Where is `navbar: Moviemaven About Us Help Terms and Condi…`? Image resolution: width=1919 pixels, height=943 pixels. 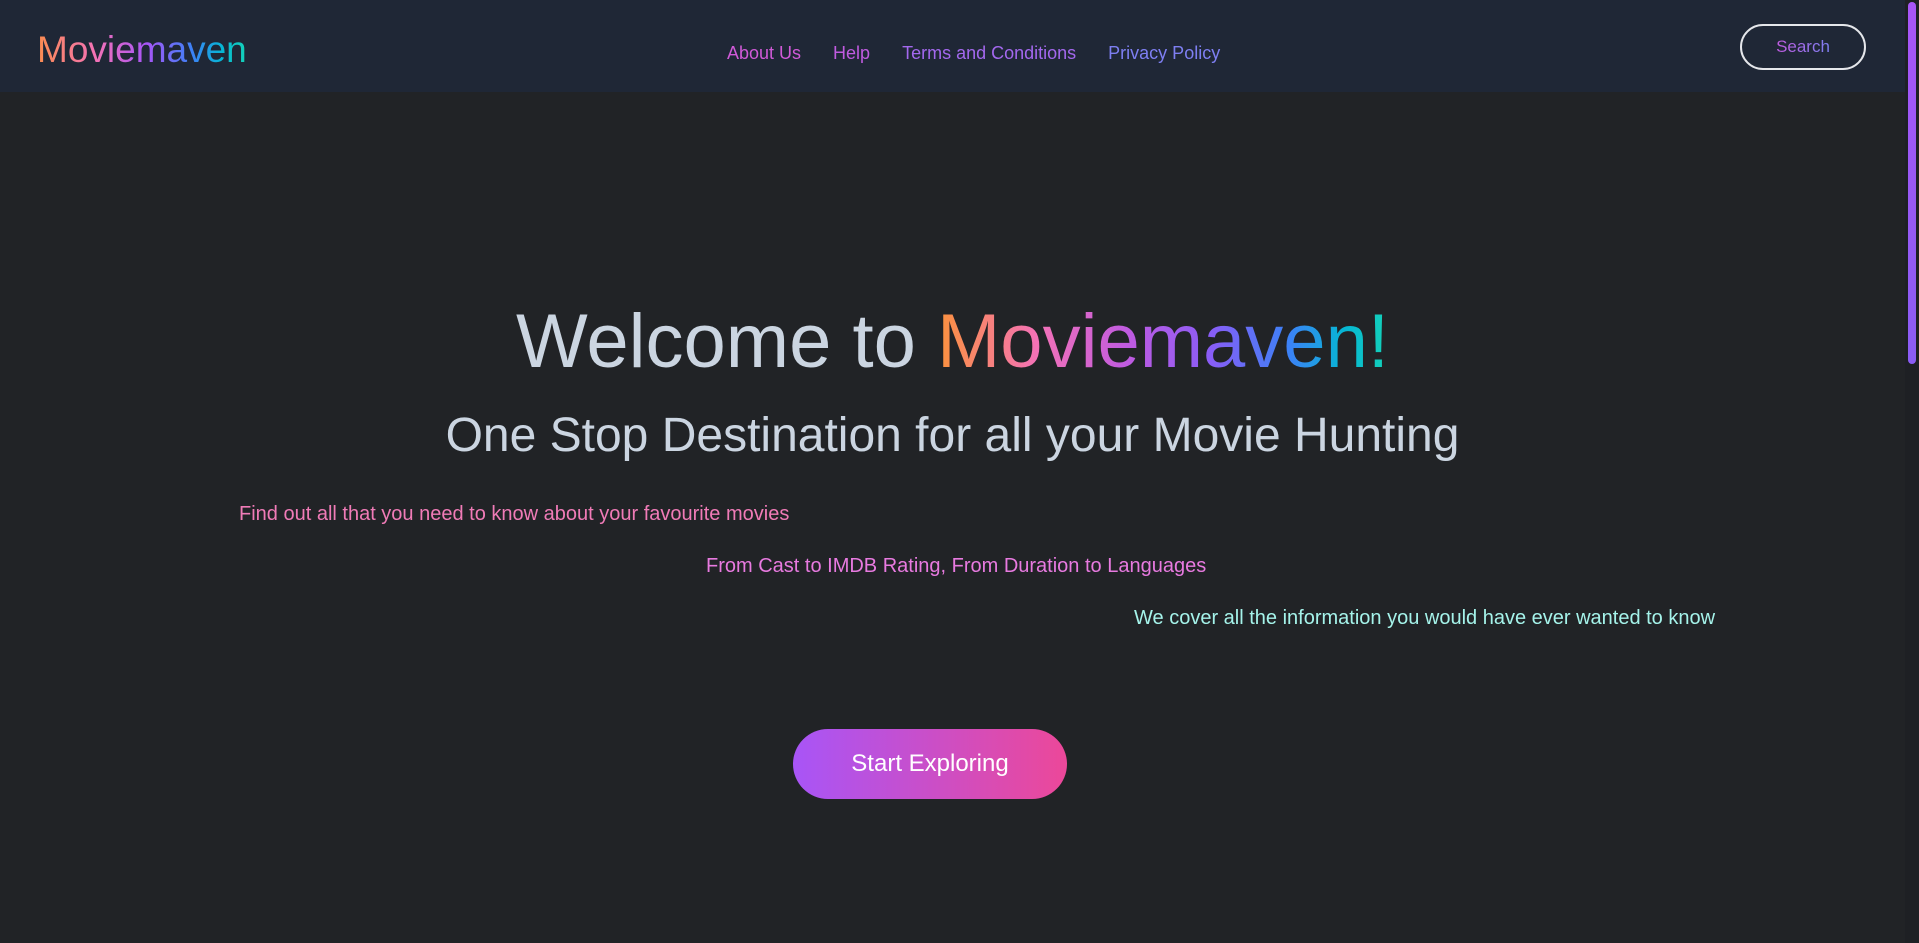
navbar: Moviemaven About Us Help Terms and Condi… is located at coordinates (952, 46).